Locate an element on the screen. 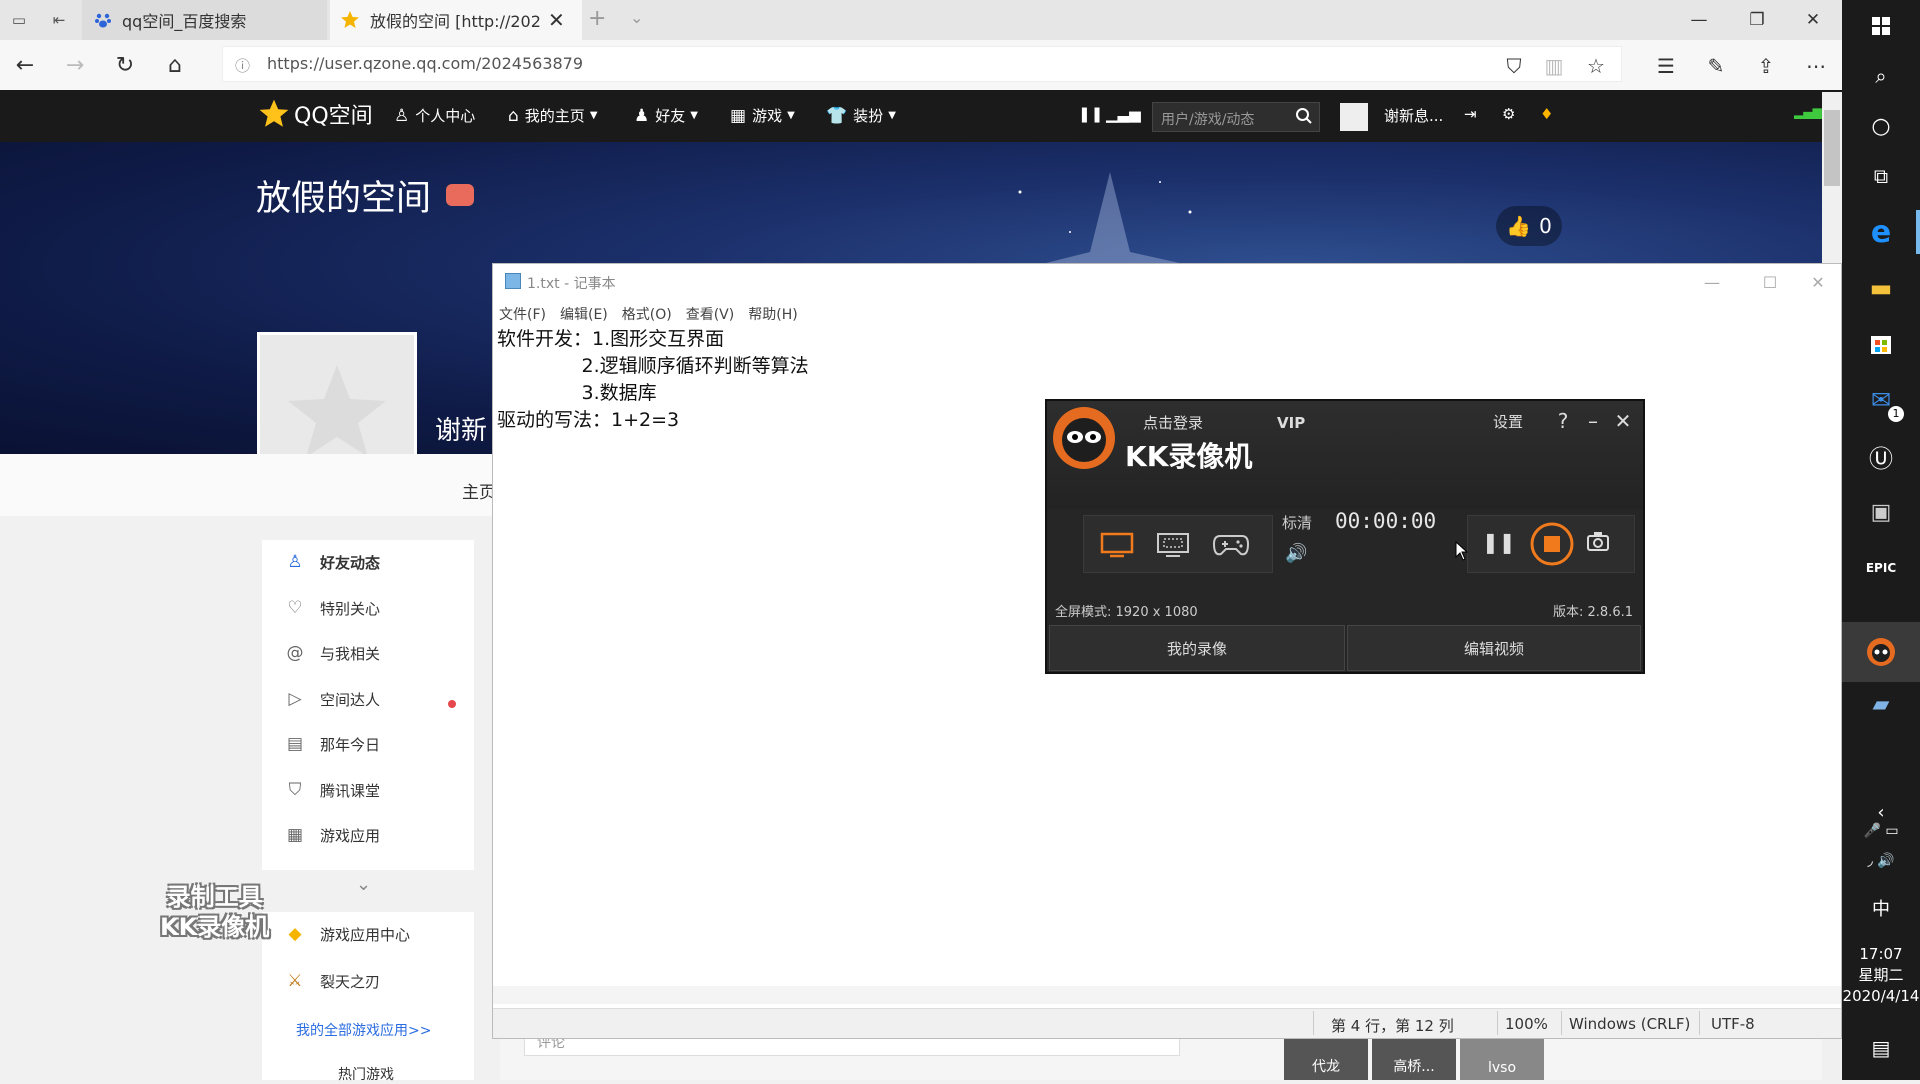  game-thumb: 代龙 is located at coordinates (1326, 1059).